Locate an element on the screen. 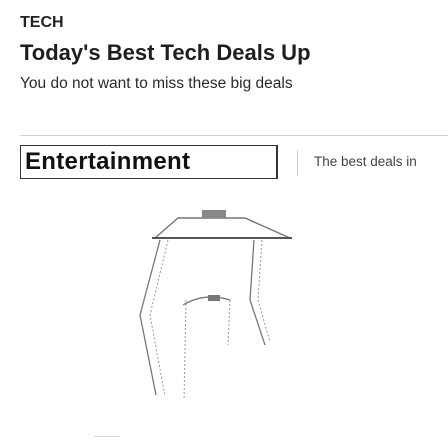  entertainment-tag: Entertainment is located at coordinates (149, 162).